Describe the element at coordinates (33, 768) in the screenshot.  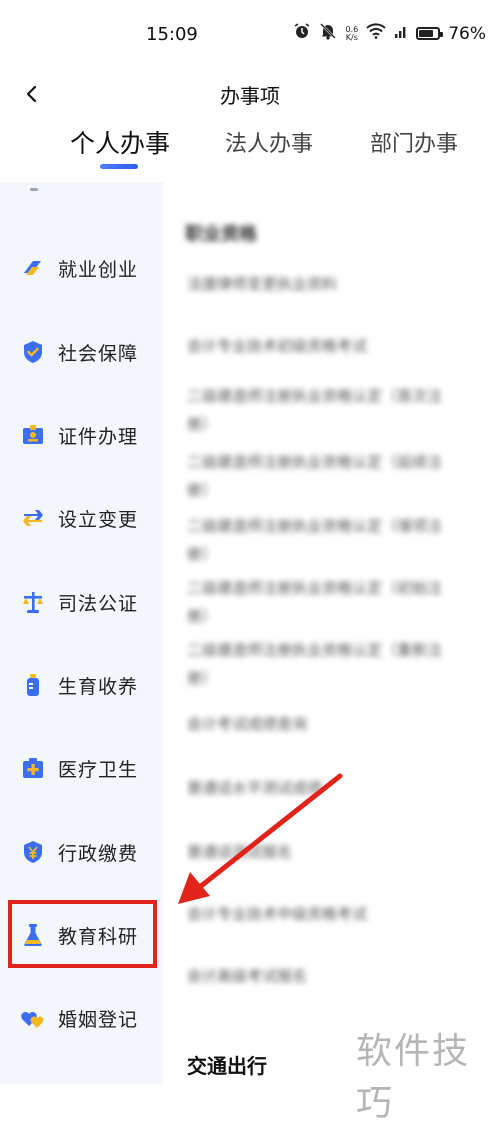
I see `medical-kit-icon` at that location.